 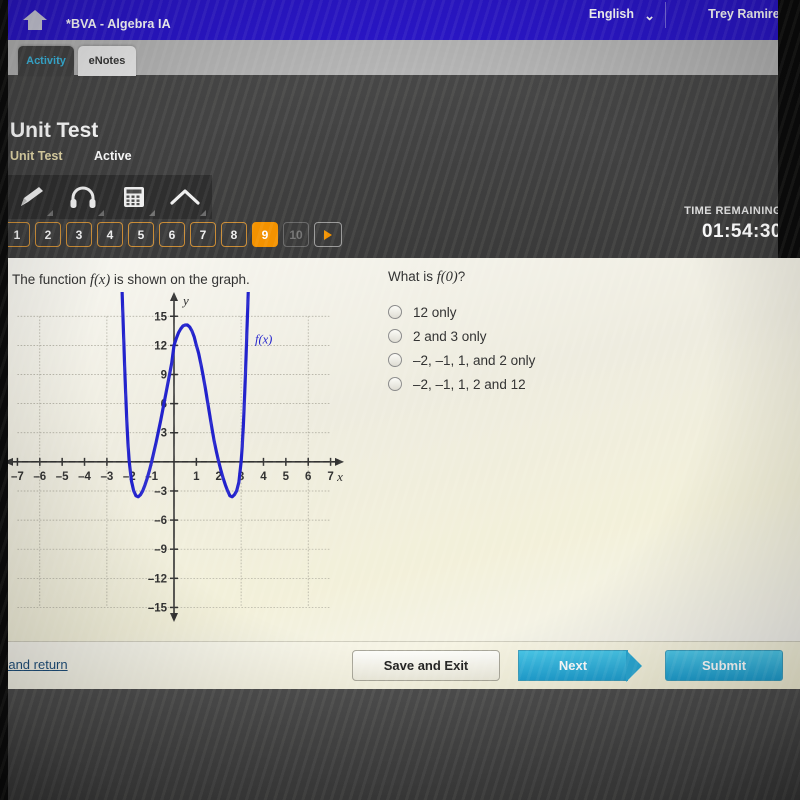 I want to click on header-divider, so click(x=665, y=15).